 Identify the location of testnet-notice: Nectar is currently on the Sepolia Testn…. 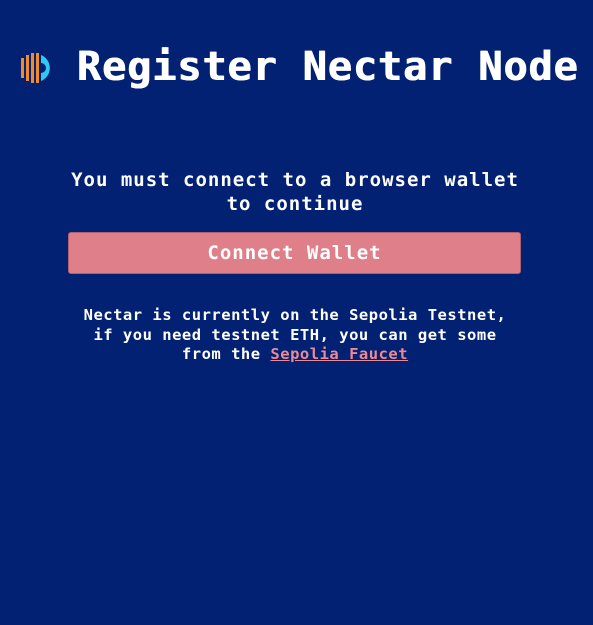
(295, 335).